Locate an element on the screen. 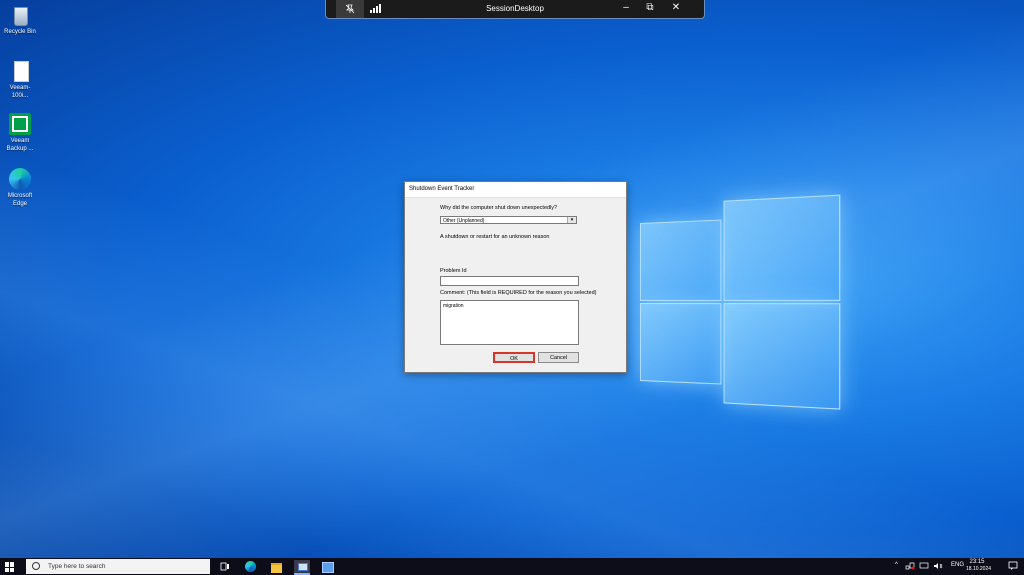  notification-icon is located at coordinates (1013, 567).